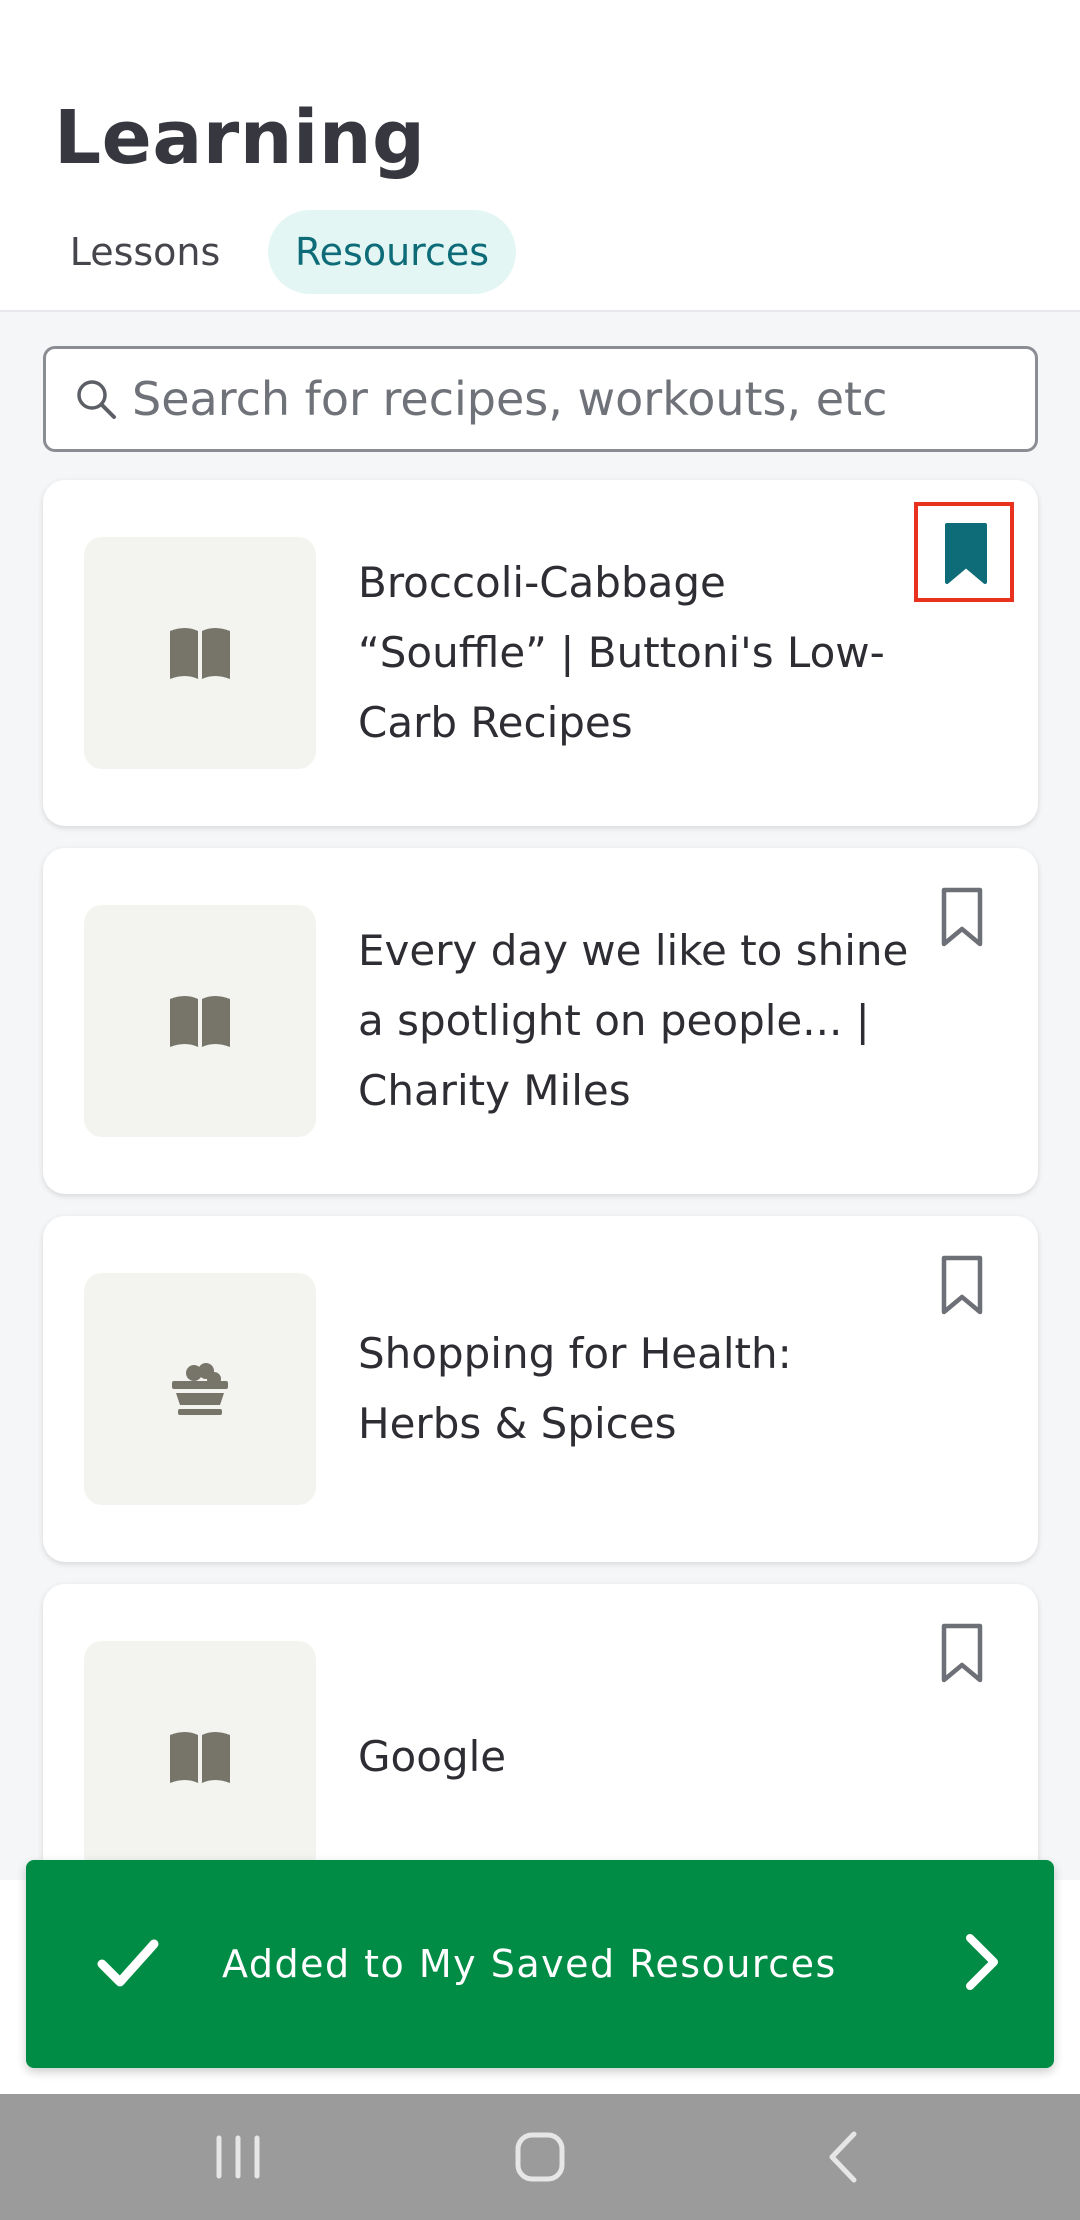  I want to click on checkmark-icon, so click(128, 1963).